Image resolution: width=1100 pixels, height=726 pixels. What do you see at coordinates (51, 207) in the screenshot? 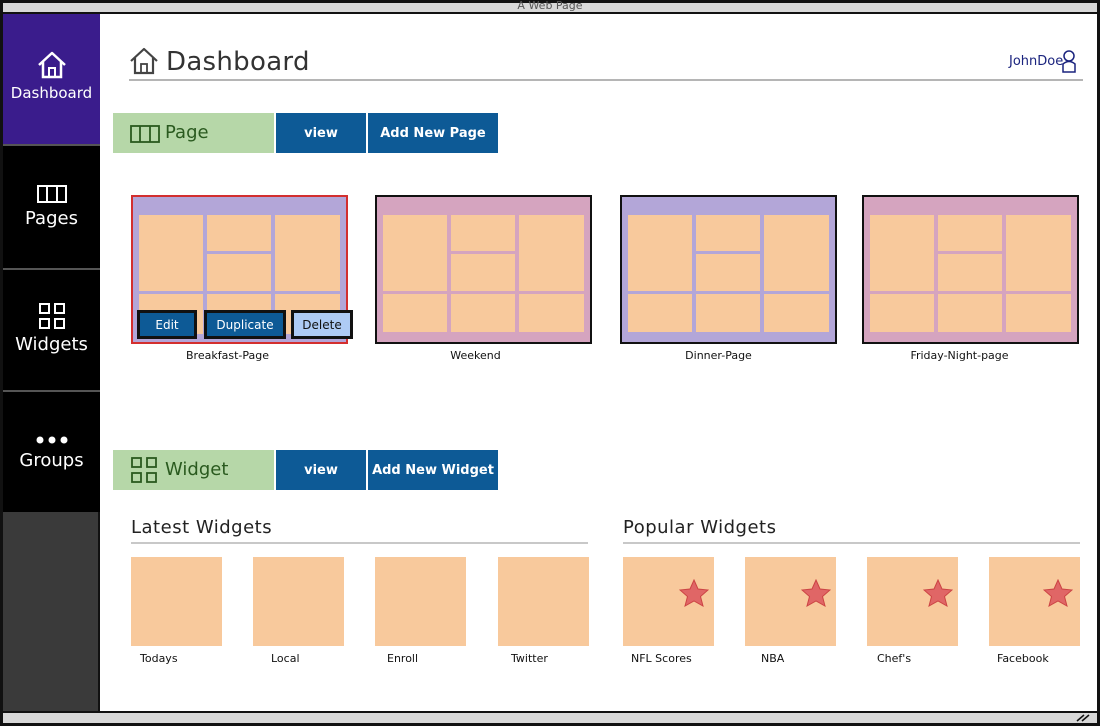
I see `sidebar-item-pages: Pages` at bounding box center [51, 207].